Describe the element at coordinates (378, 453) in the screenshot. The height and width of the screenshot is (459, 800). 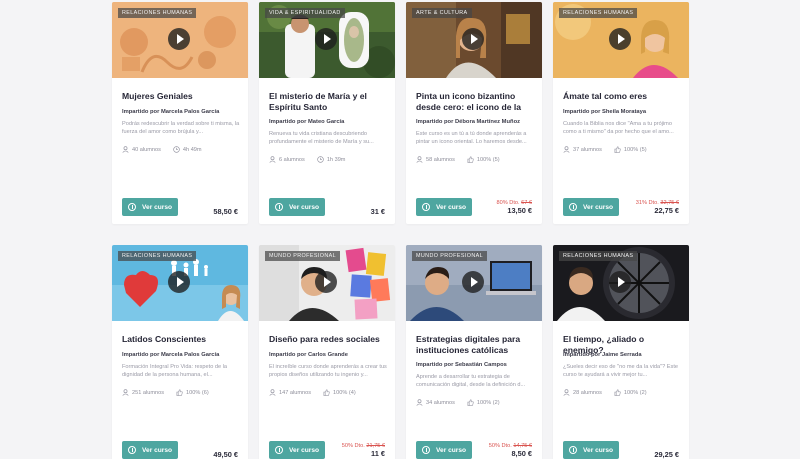
I see `course-price: 11 €` at that location.